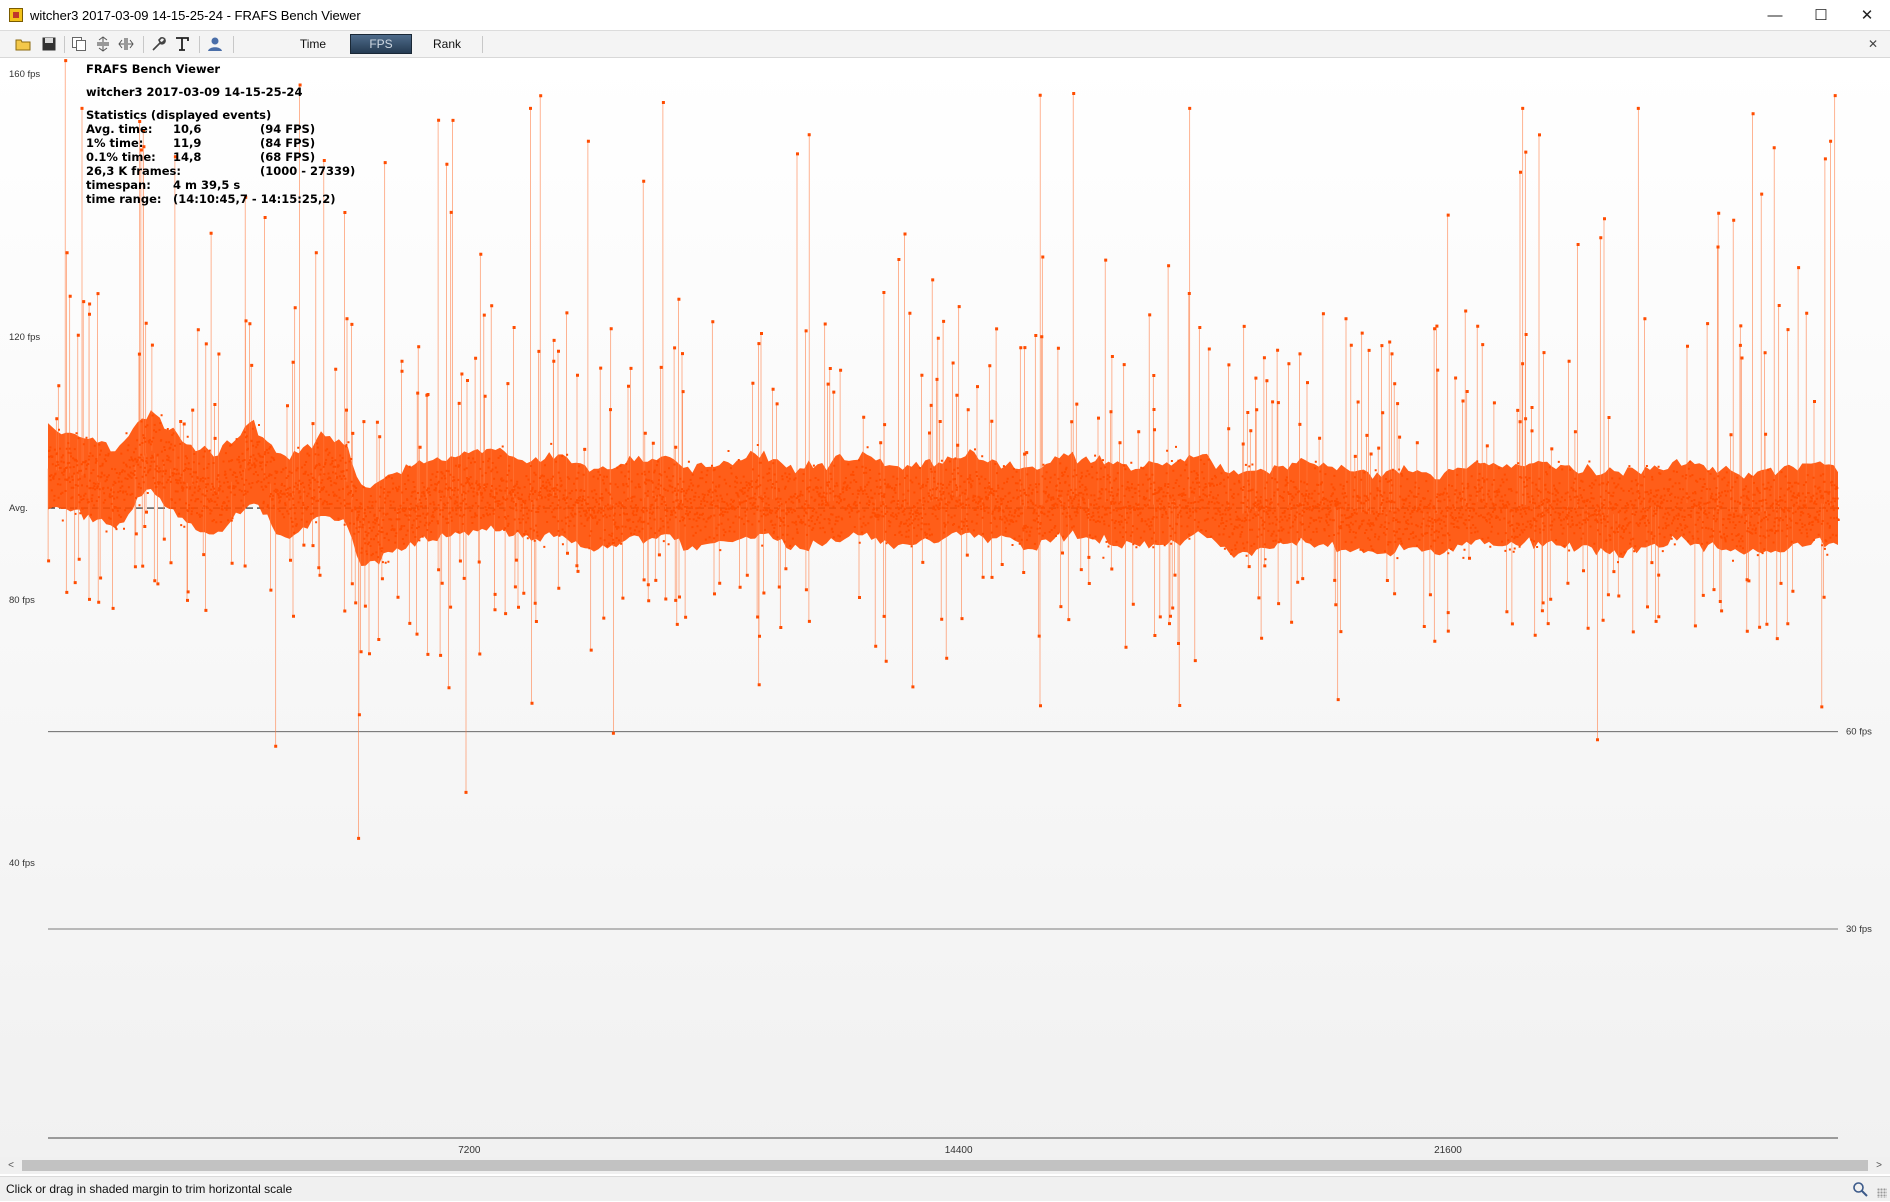 The image size is (1890, 1202). I want to click on stats-value: (14:10:45,7 - 14:15:25,2), so click(254, 199).